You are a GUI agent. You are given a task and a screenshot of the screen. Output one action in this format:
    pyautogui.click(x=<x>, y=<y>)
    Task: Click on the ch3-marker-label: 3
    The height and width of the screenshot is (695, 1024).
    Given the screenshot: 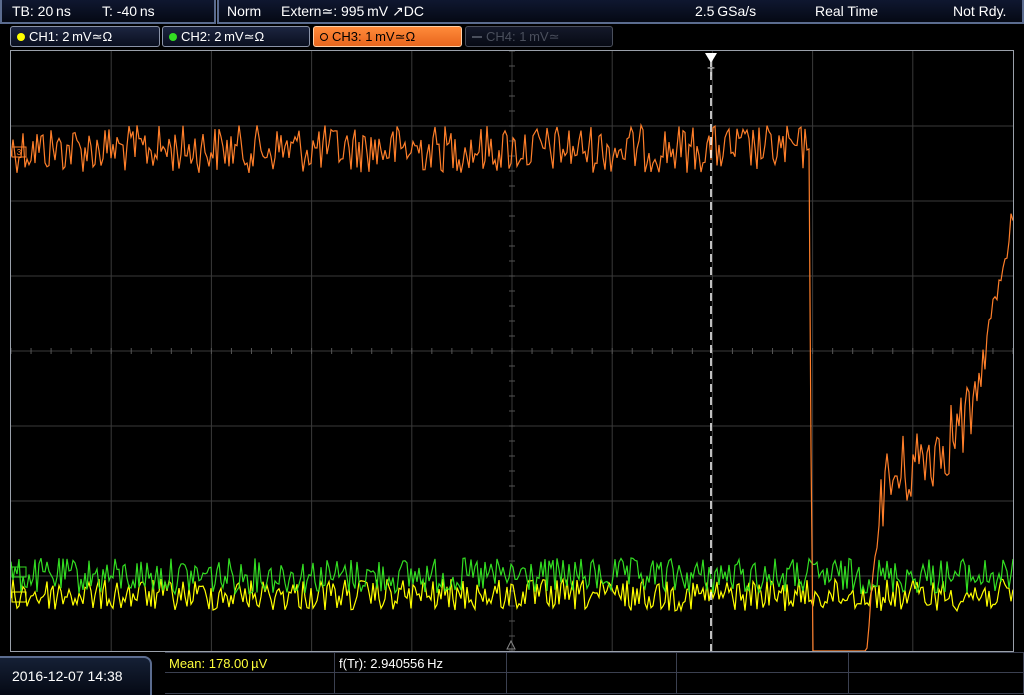 What is the action you would take?
    pyautogui.click(x=19, y=152)
    